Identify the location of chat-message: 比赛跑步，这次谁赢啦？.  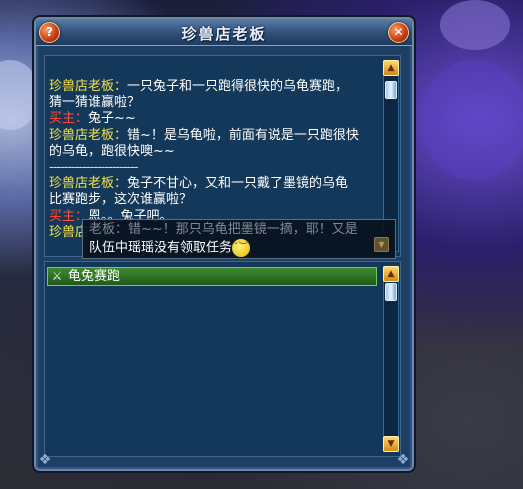
(121, 200).